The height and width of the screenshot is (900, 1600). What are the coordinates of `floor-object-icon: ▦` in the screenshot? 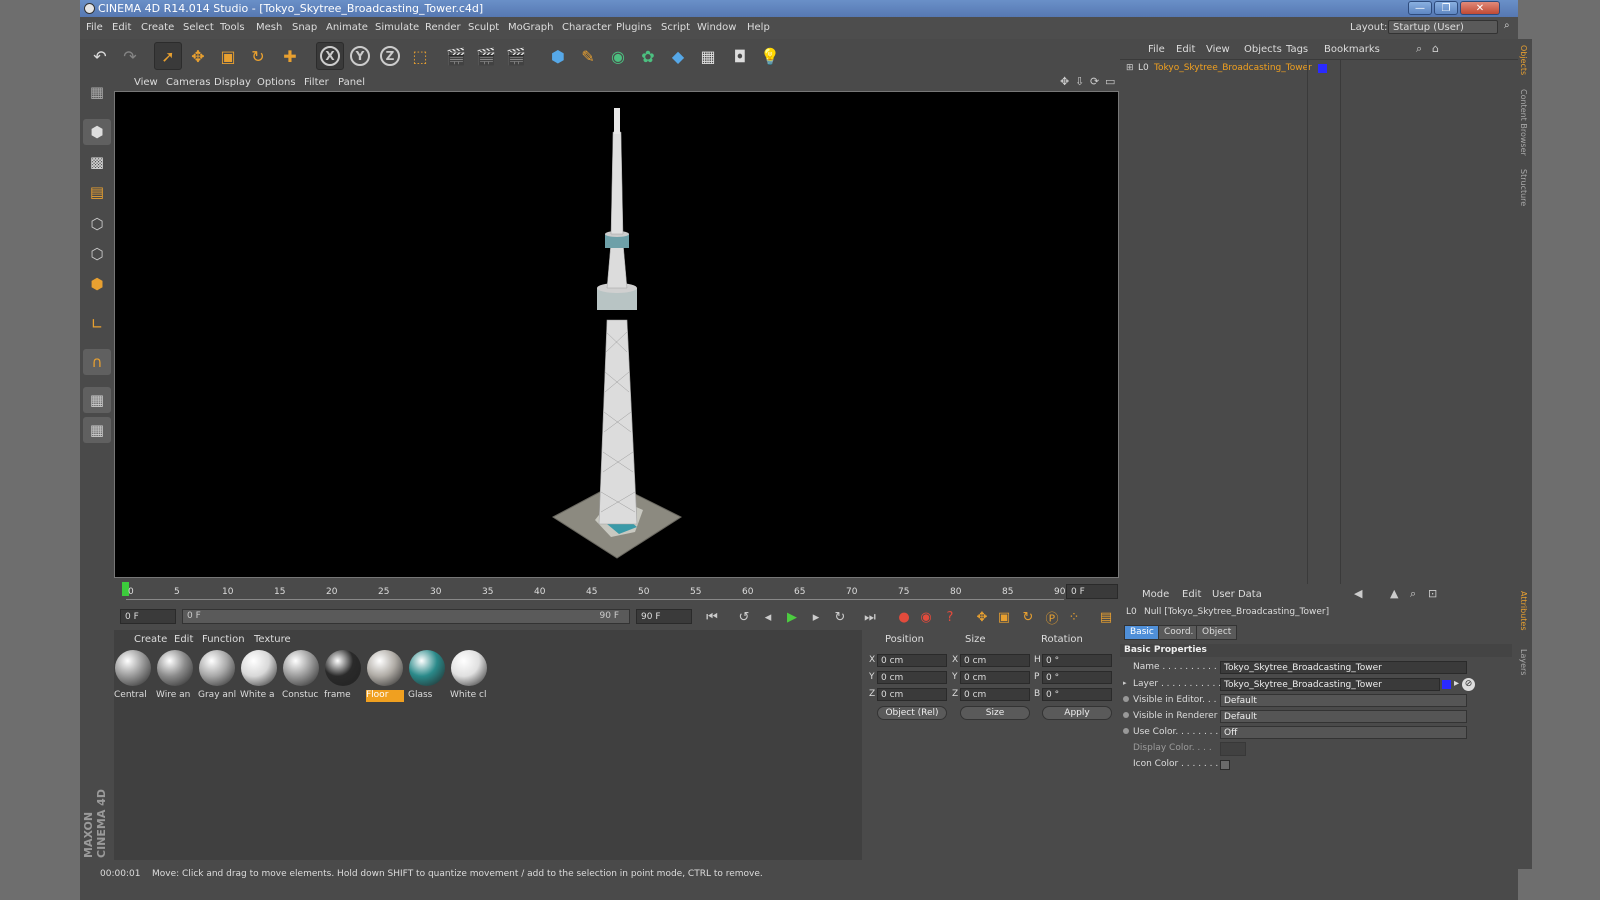 It's located at (708, 56).